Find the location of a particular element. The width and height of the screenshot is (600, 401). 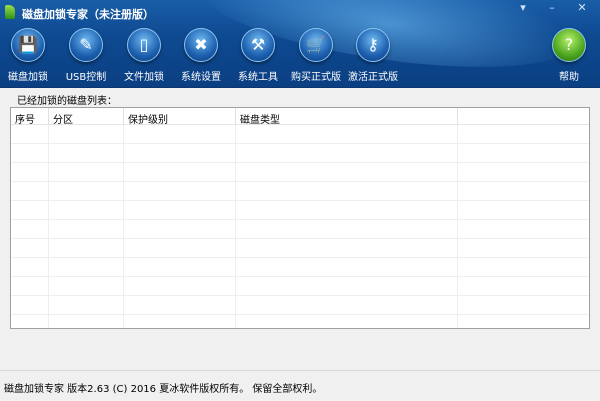

toolbar-label: 文件加锁 is located at coordinates (144, 77).